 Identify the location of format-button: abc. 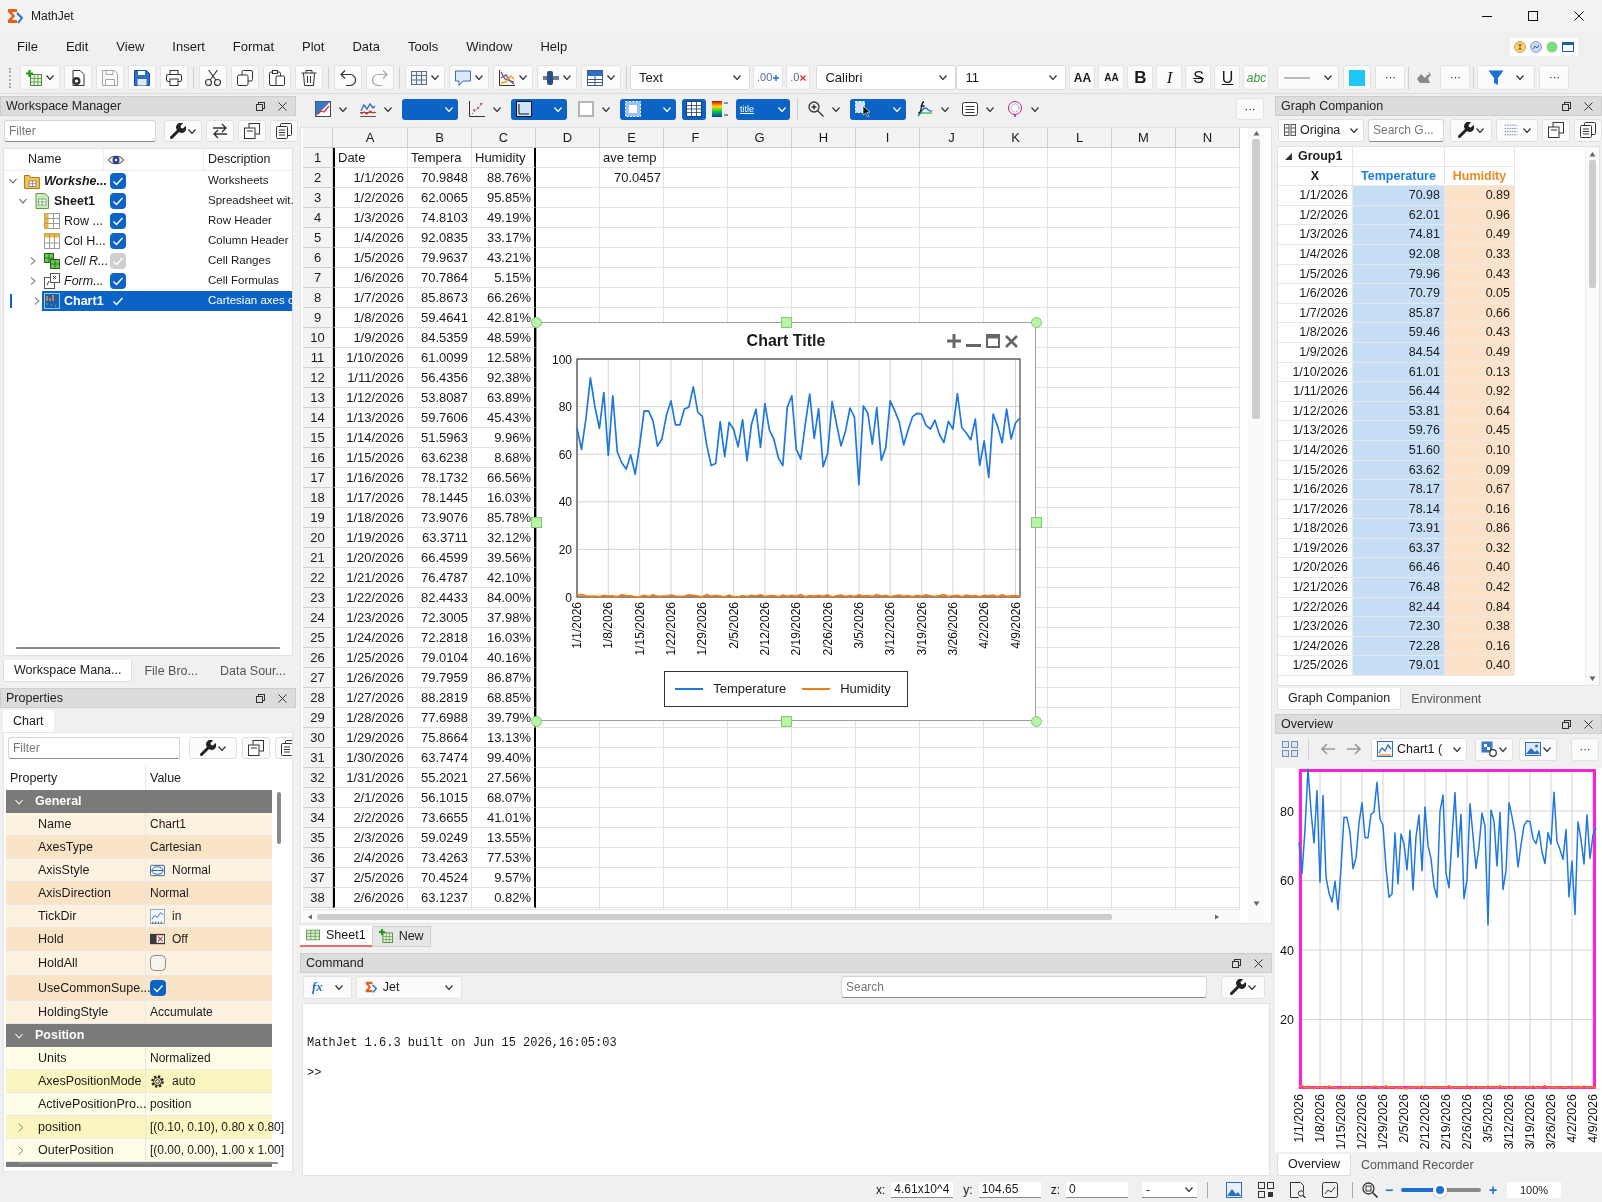
(1256, 77).